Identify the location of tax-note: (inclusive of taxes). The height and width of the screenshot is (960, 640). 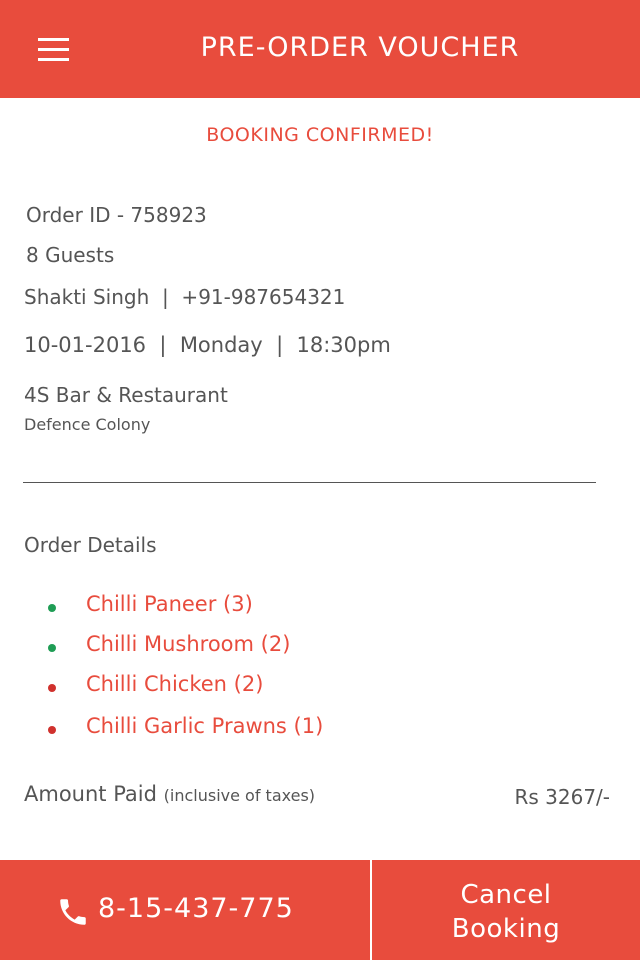
(239, 795).